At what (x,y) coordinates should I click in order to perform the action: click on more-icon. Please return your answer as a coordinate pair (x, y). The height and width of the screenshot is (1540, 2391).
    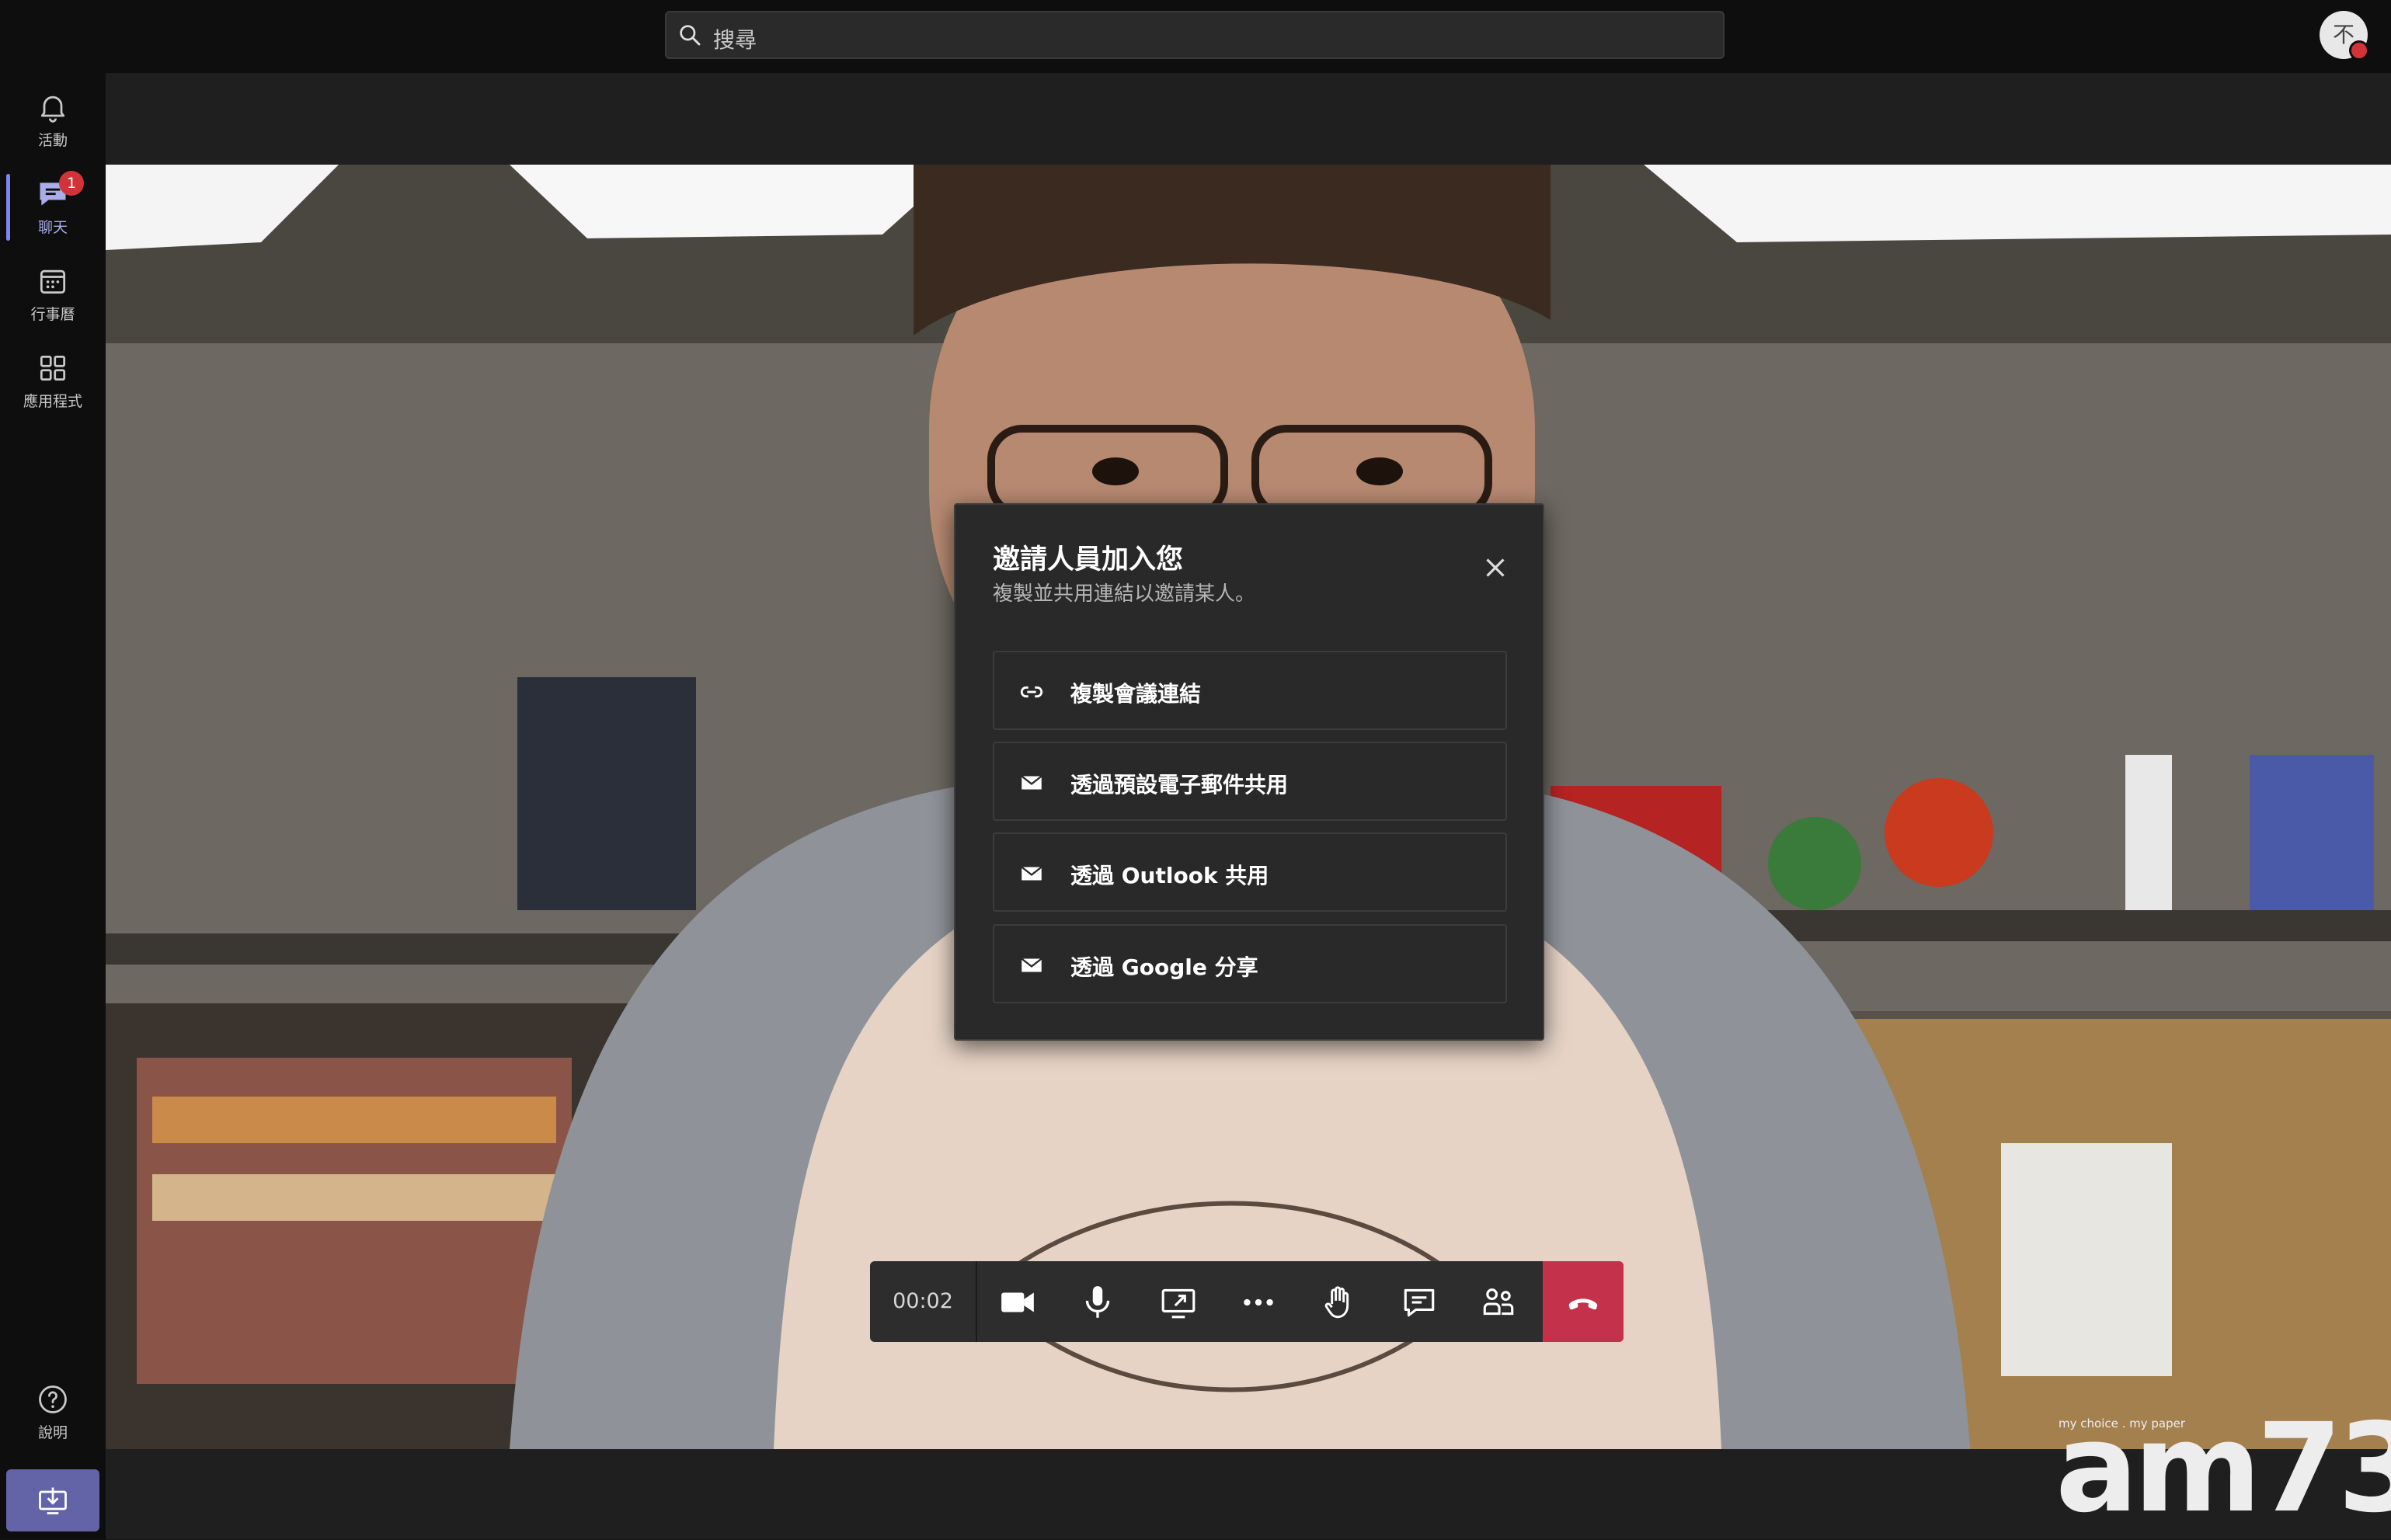
    Looking at the image, I should click on (1258, 1302).